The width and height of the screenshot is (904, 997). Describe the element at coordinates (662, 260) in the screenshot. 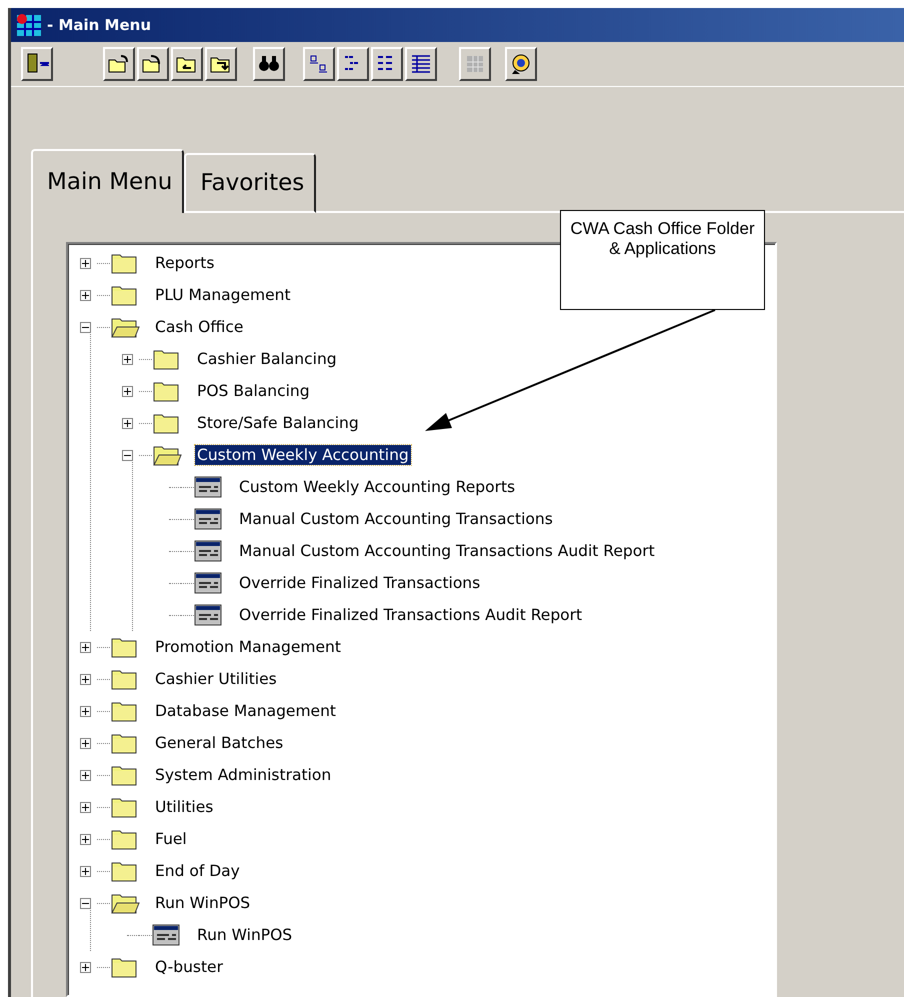

I see `callout-text: CWA Cash Office Folder & Applications` at that location.